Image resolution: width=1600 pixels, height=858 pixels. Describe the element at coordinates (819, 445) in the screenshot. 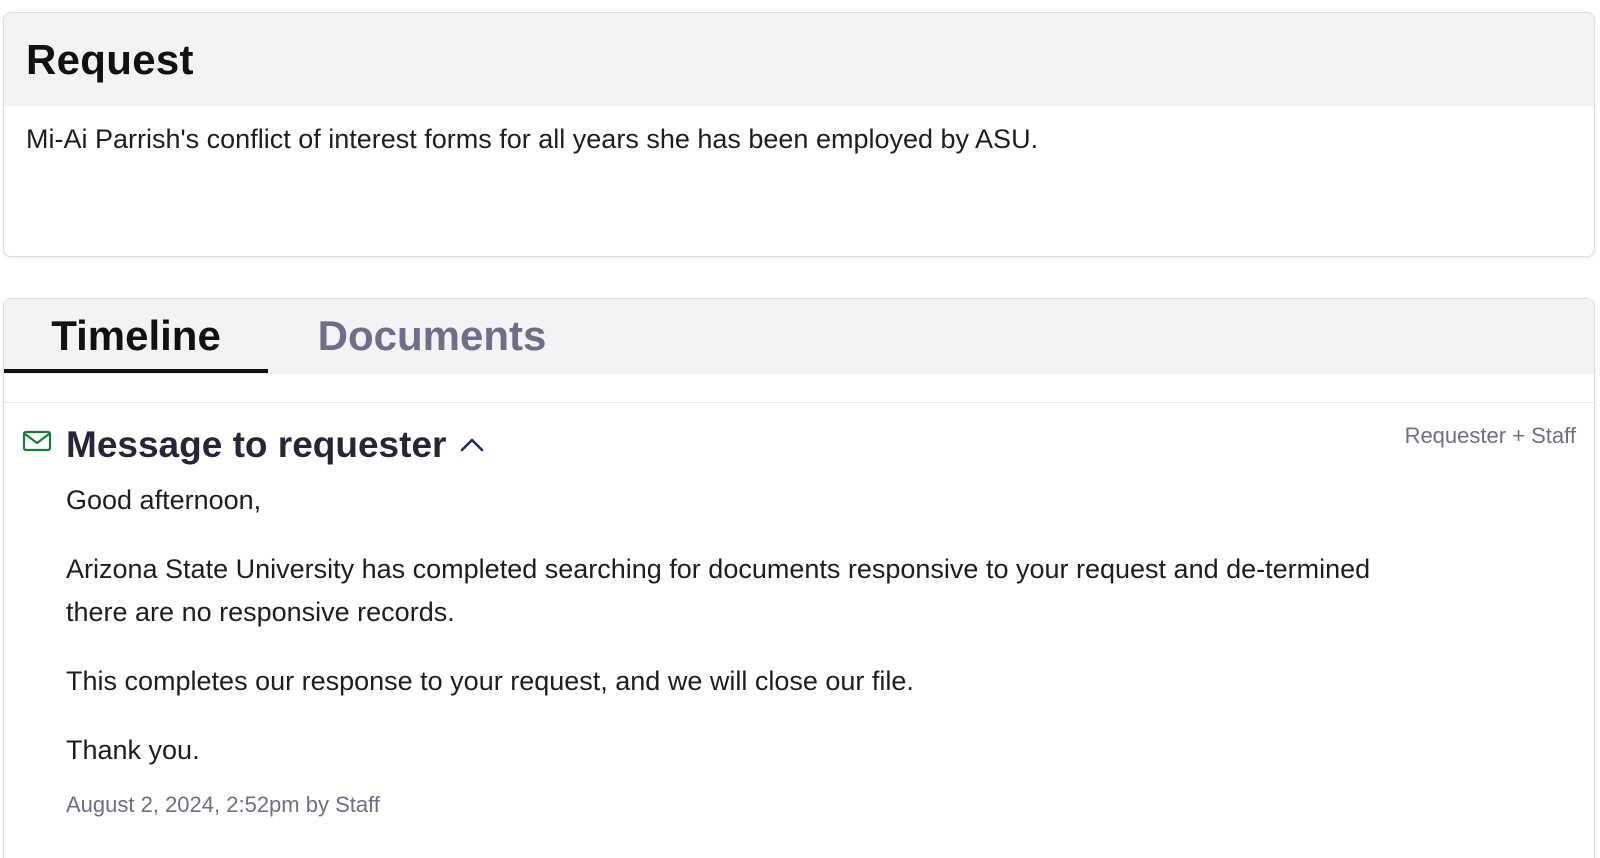

I see `entry-header: Message to requester` at that location.